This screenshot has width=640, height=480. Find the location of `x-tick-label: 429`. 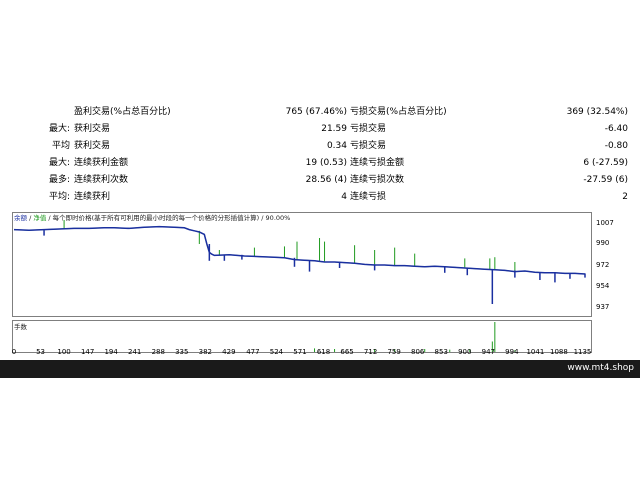

x-tick-label: 429 is located at coordinates (229, 352).